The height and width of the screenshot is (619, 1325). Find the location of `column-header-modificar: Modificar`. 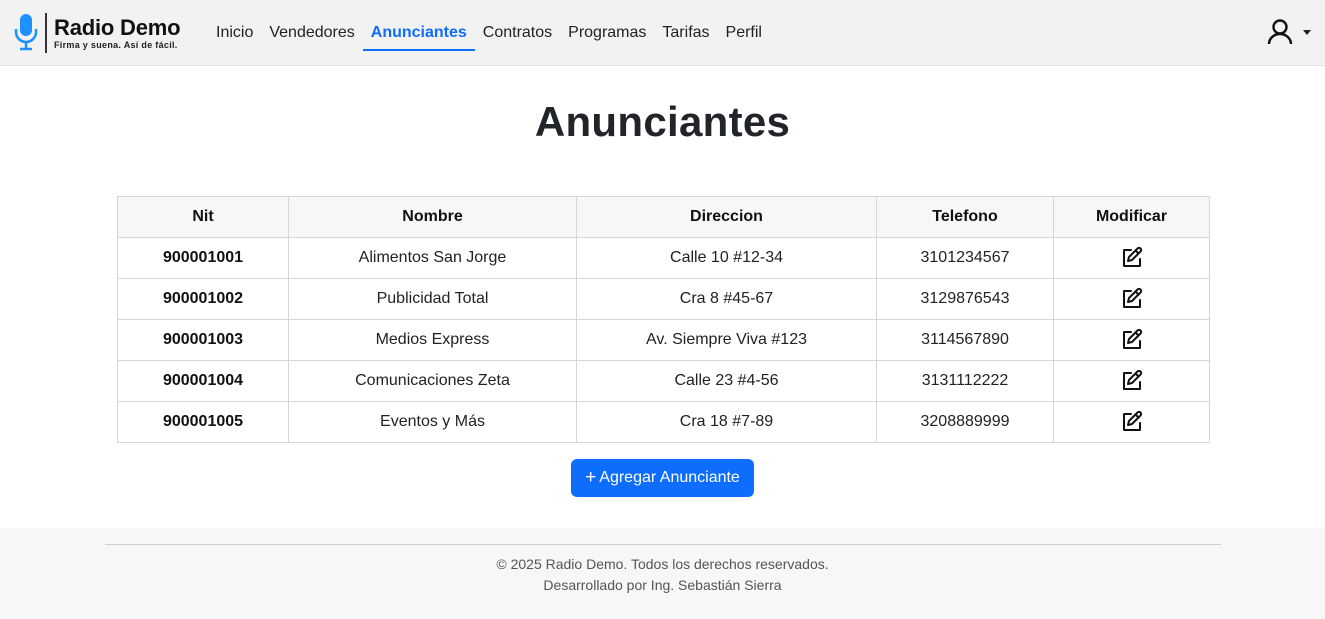

column-header-modificar: Modificar is located at coordinates (1131, 217).